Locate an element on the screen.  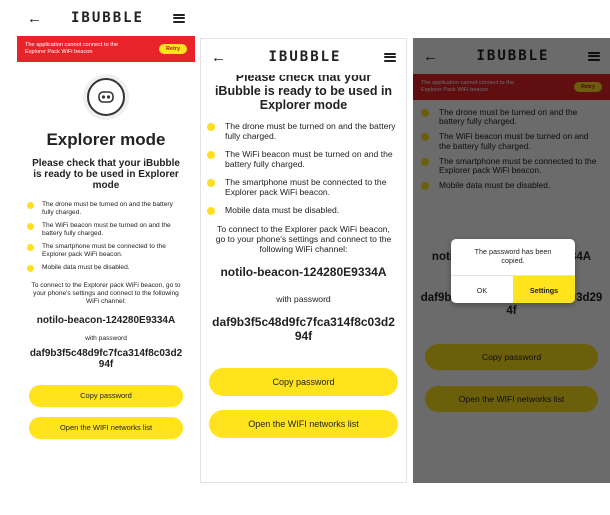
dialog-settings-button: Settings is located at coordinates (544, 289).